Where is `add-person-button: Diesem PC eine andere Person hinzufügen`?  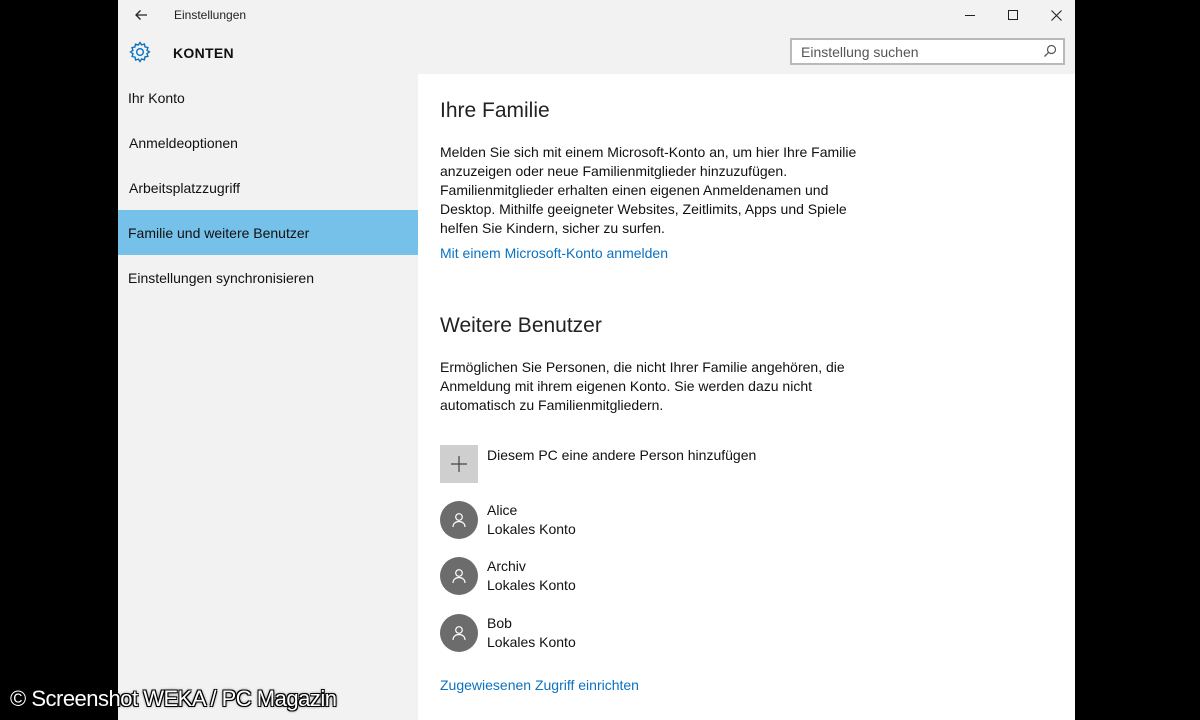 add-person-button: Diesem PC eine andere Person hinzufügen is located at coordinates (598, 464).